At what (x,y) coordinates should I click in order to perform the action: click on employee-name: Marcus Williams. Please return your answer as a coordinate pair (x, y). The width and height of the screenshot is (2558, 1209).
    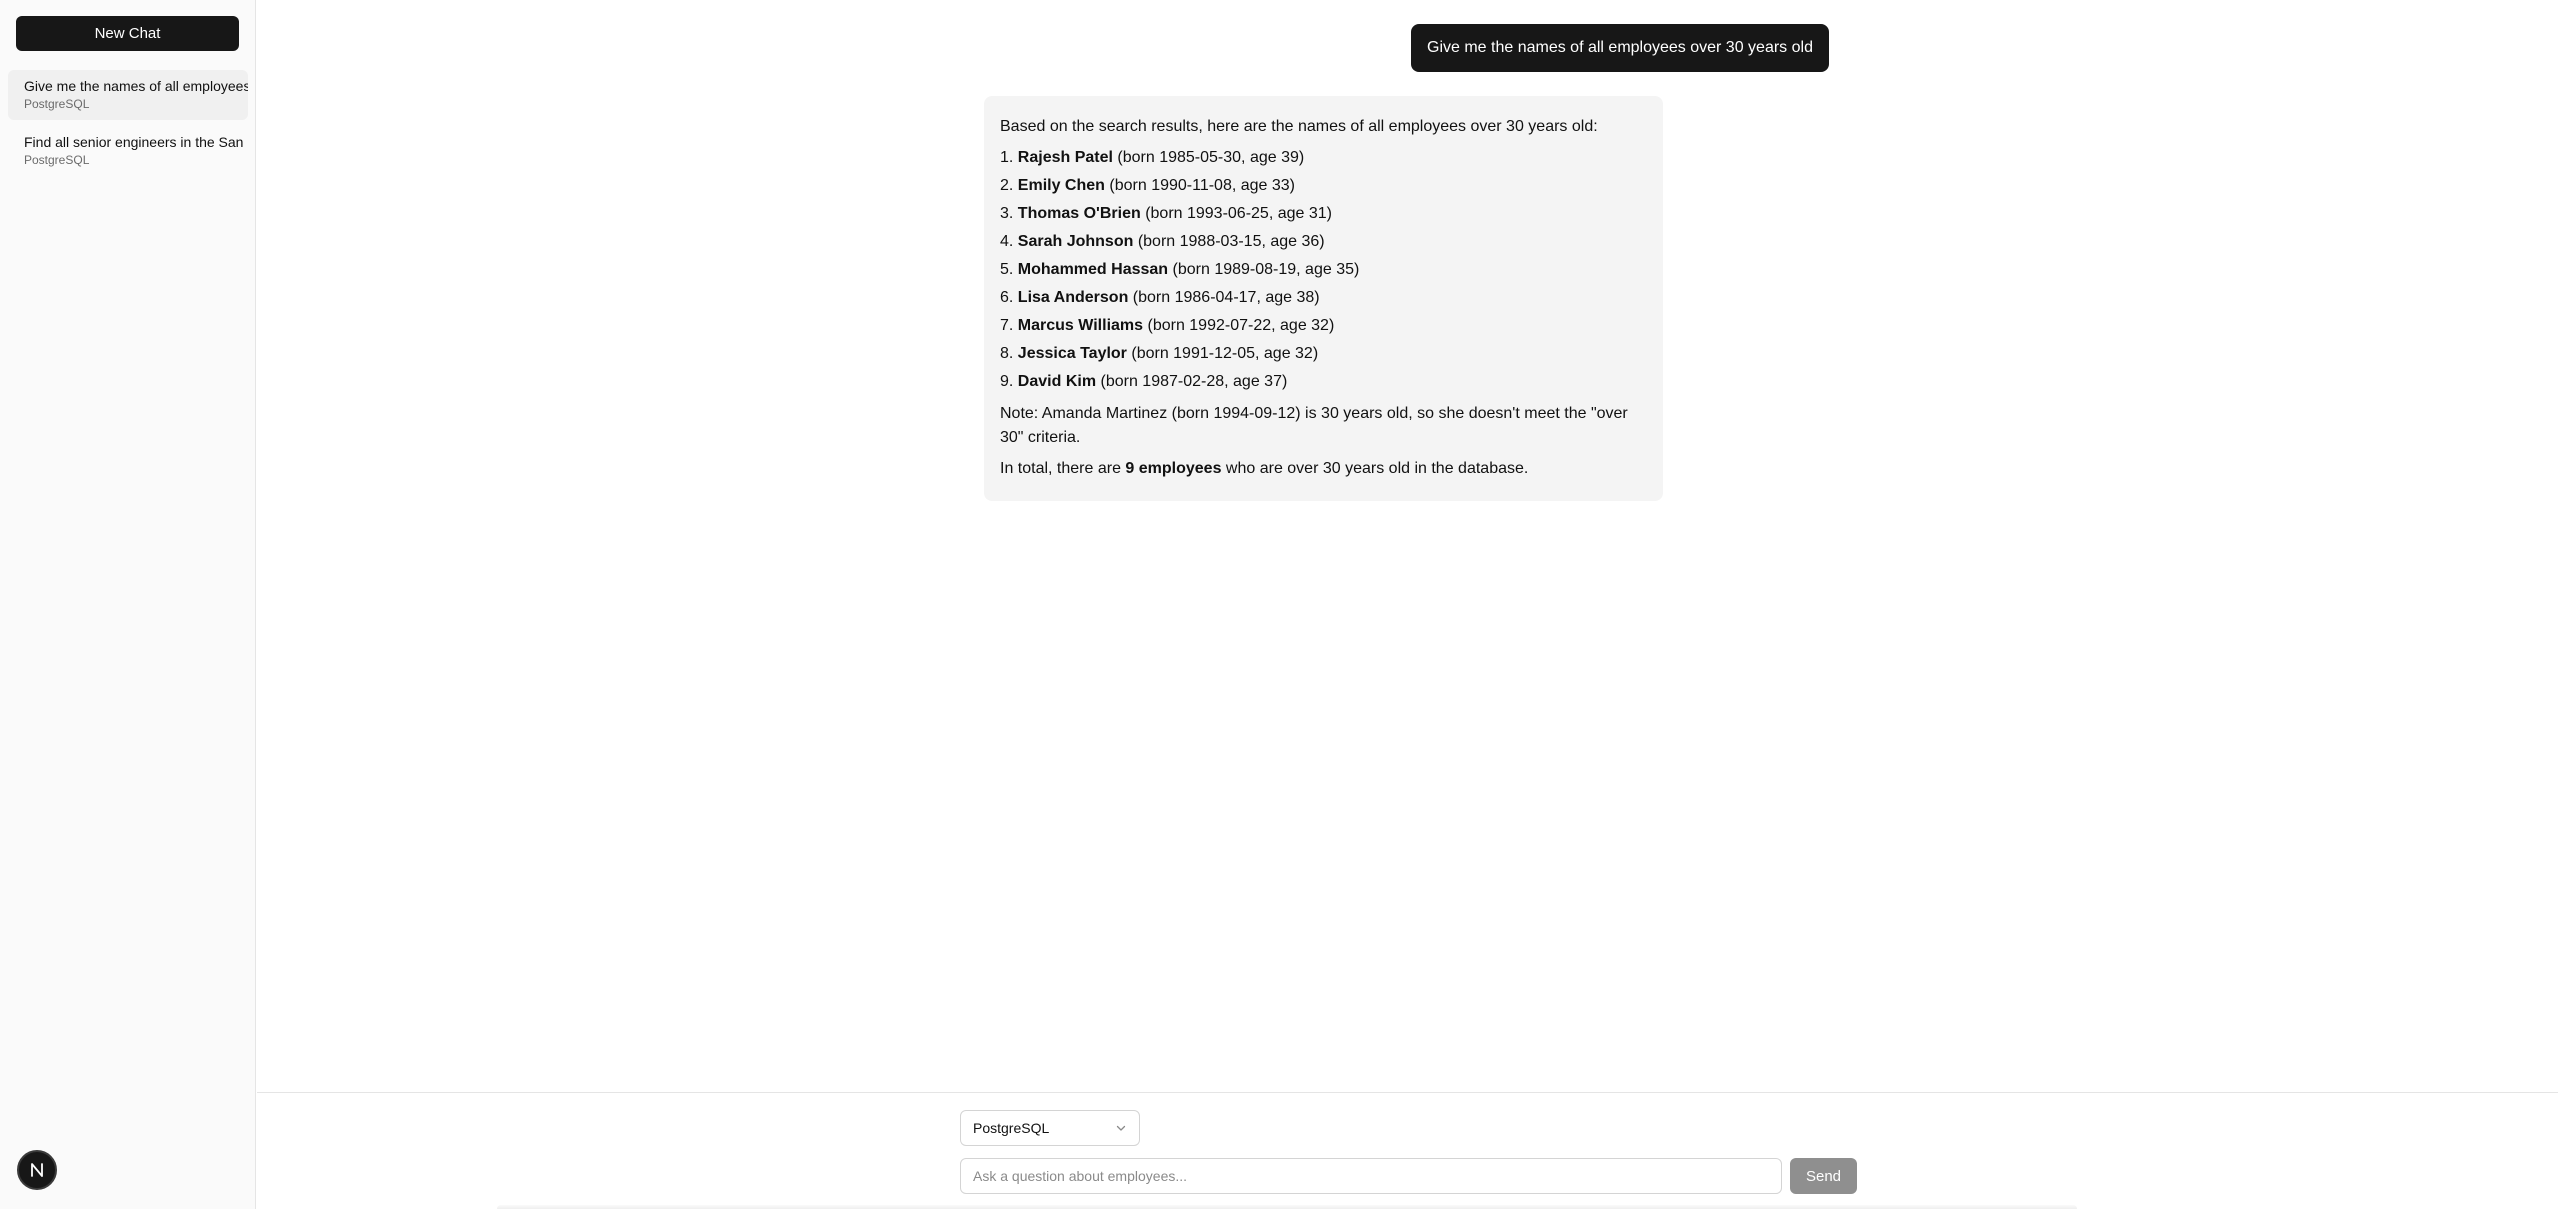
    Looking at the image, I should click on (1080, 325).